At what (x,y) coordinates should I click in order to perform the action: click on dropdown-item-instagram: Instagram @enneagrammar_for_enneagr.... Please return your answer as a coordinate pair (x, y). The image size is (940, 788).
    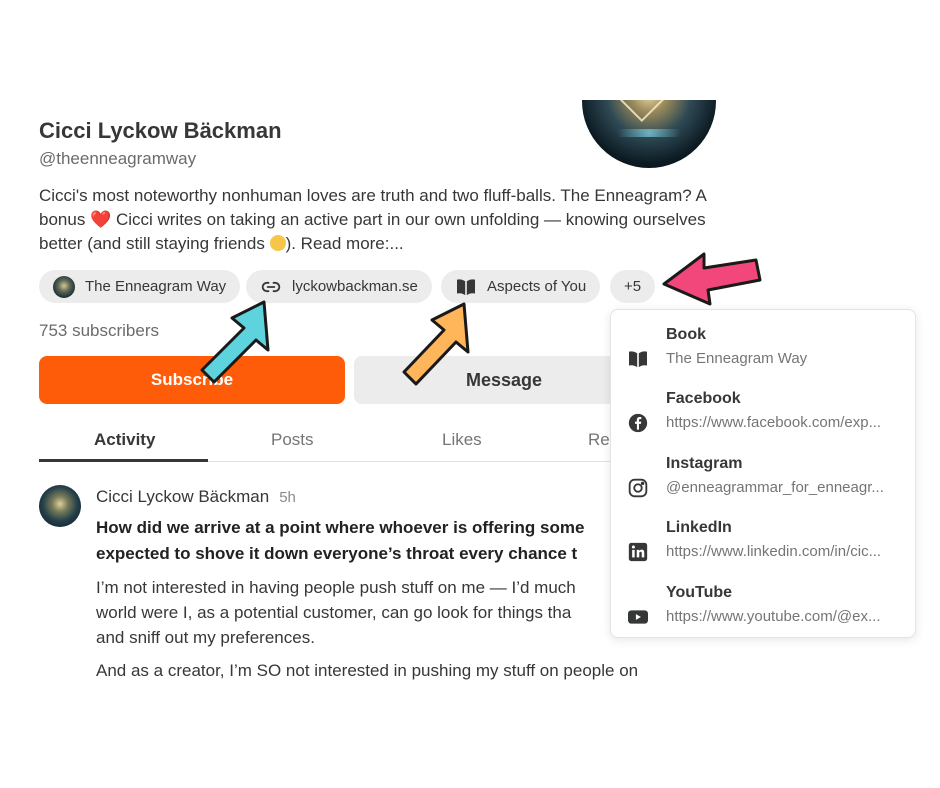
    Looking at the image, I should click on (764, 482).